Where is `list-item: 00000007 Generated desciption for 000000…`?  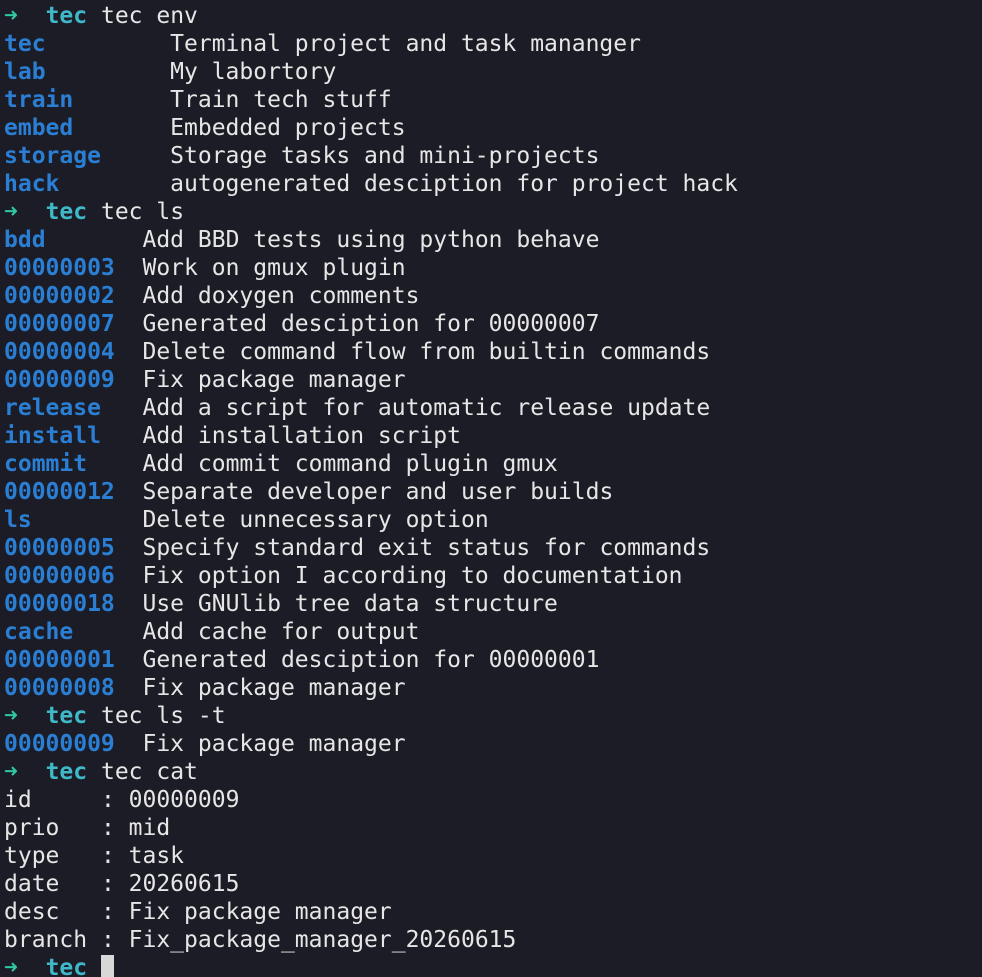 list-item: 00000007 Generated desciption for 000000… is located at coordinates (493, 324).